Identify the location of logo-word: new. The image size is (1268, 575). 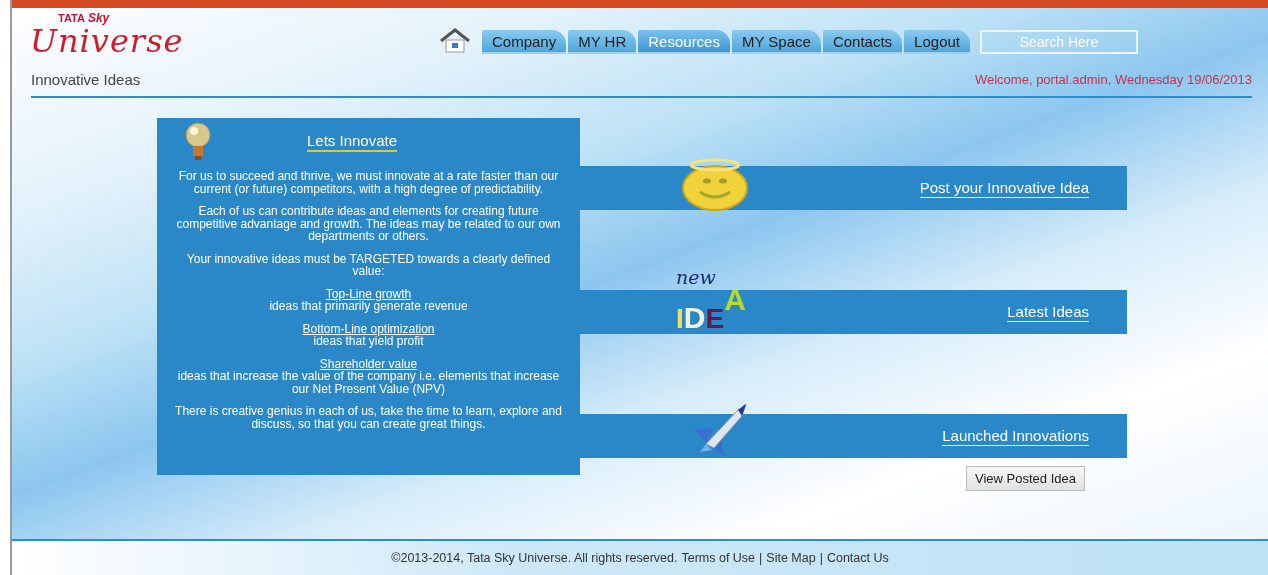
(696, 277).